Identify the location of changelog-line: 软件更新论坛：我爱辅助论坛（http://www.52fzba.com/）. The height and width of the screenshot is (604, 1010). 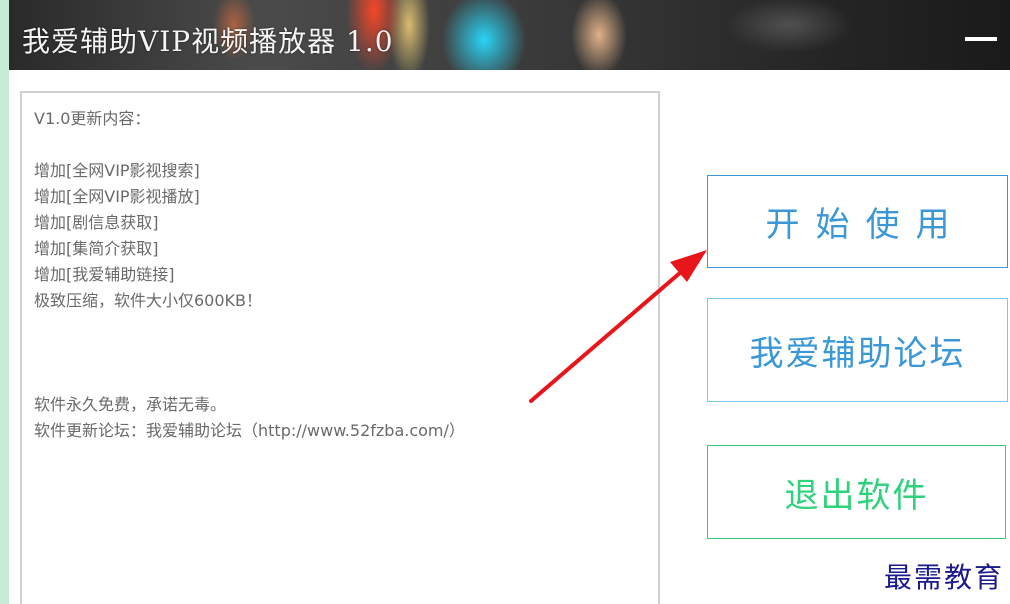
(249, 430).